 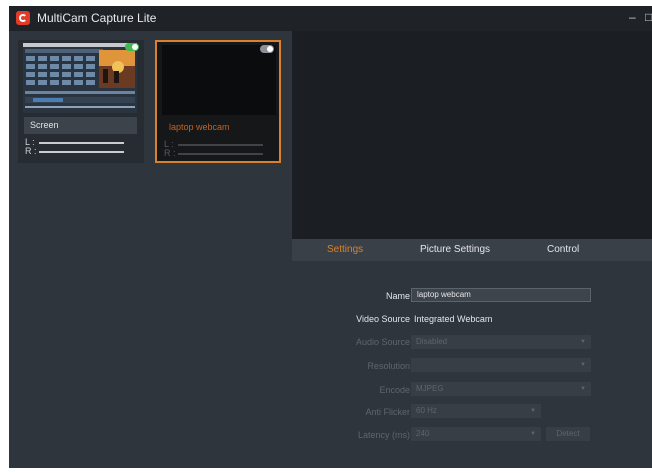 What do you see at coordinates (330, 18) in the screenshot?
I see `title-bar: MultiCam Capture Lite – □` at bounding box center [330, 18].